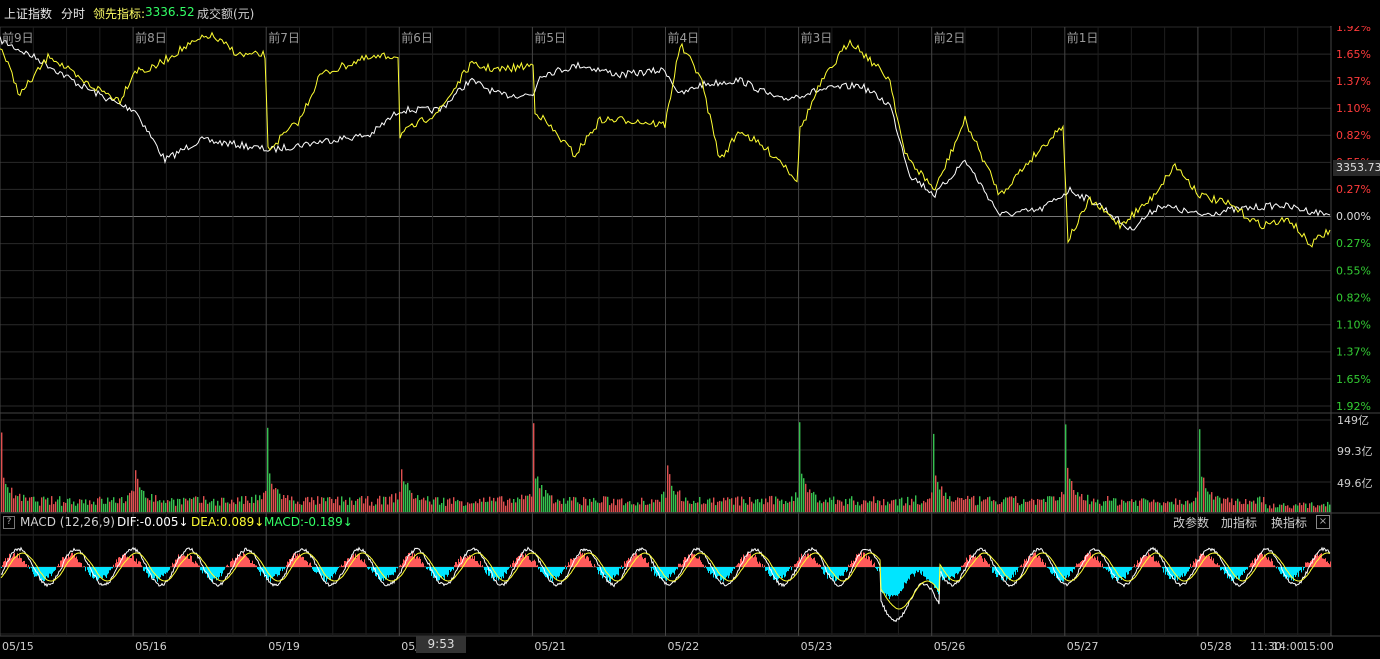  Describe the element at coordinates (1353, 216) in the screenshot. I see `price-axis-zero: 0.00%` at that location.